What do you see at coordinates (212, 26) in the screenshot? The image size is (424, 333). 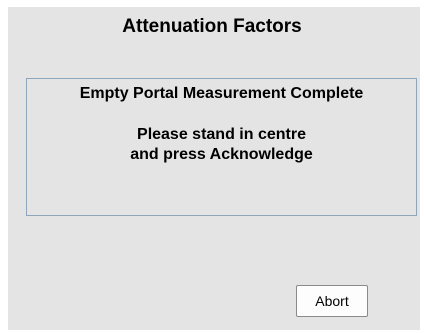 I see `dialog-title: Attenuation Factors` at bounding box center [212, 26].